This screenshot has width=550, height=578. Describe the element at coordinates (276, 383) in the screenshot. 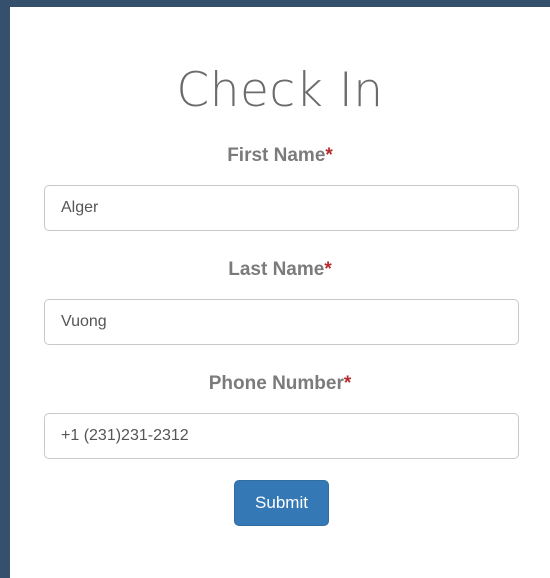

I see `phone-number-label-text: Phone Number` at that location.